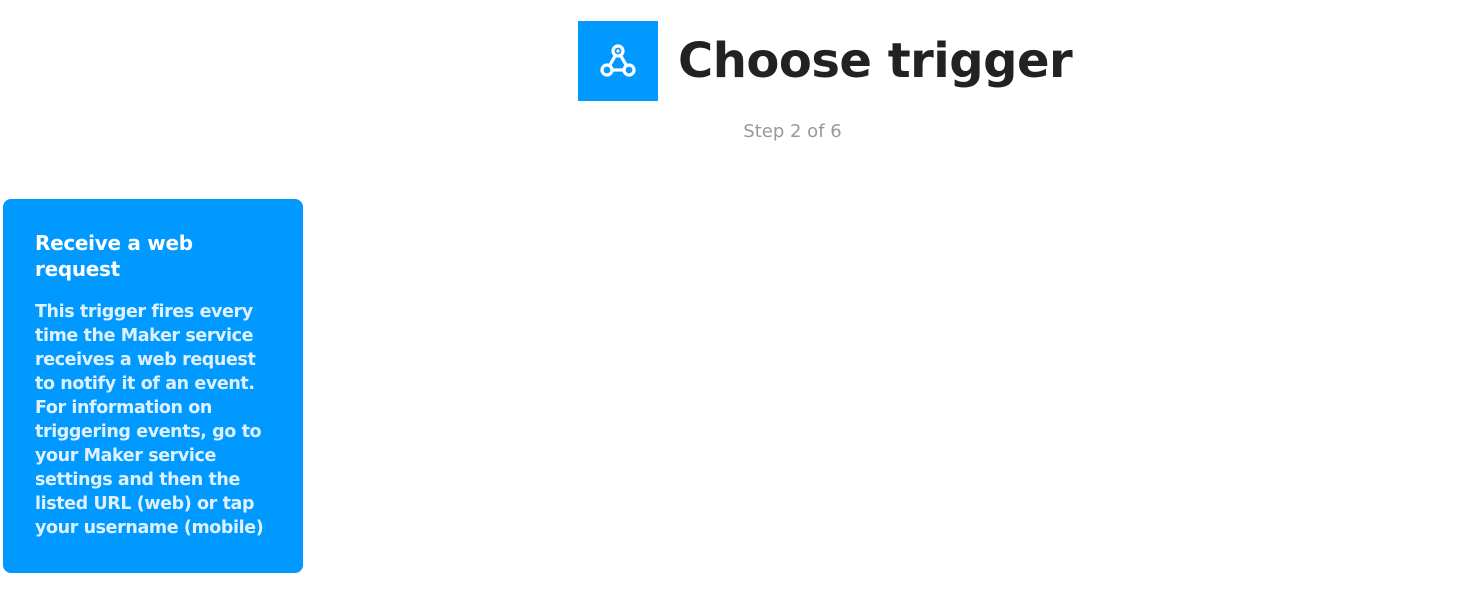  What do you see at coordinates (792, 131) in the screenshot?
I see `step-indicator-text: Step 2 of 6` at bounding box center [792, 131].